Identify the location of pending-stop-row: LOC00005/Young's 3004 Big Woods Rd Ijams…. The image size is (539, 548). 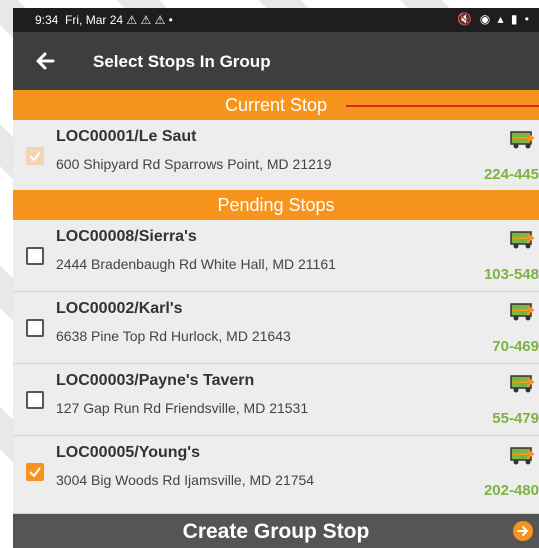
(276, 475).